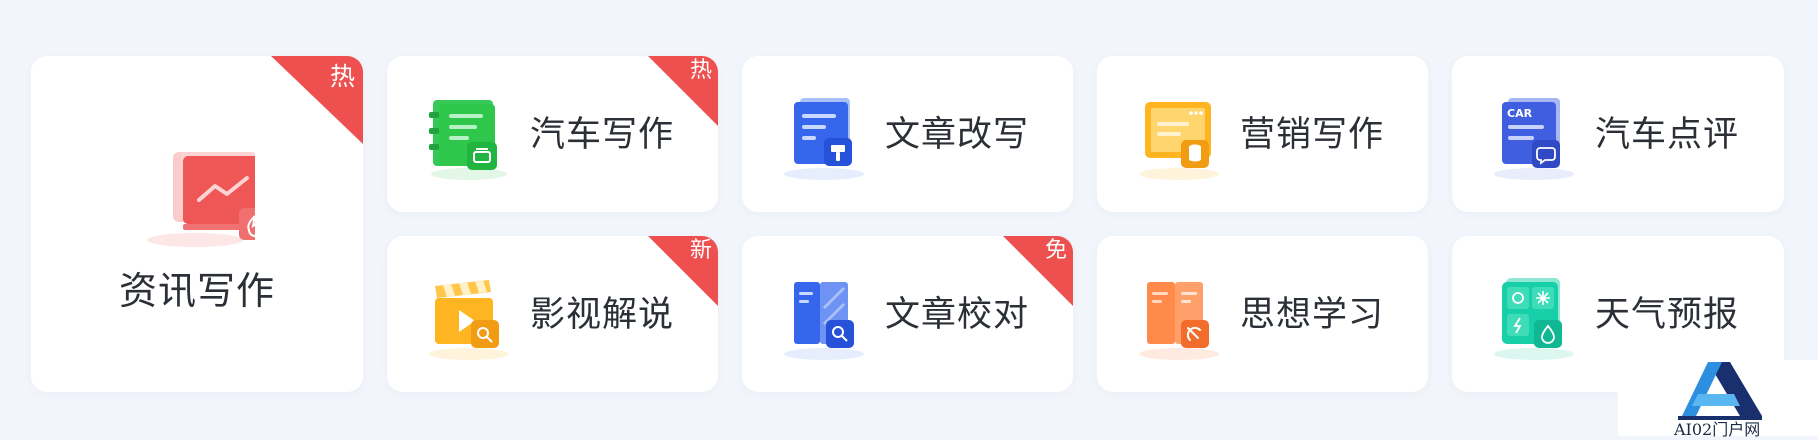 This screenshot has width=1818, height=440. I want to click on card-news-writing: 资讯写作 热, so click(197, 224).